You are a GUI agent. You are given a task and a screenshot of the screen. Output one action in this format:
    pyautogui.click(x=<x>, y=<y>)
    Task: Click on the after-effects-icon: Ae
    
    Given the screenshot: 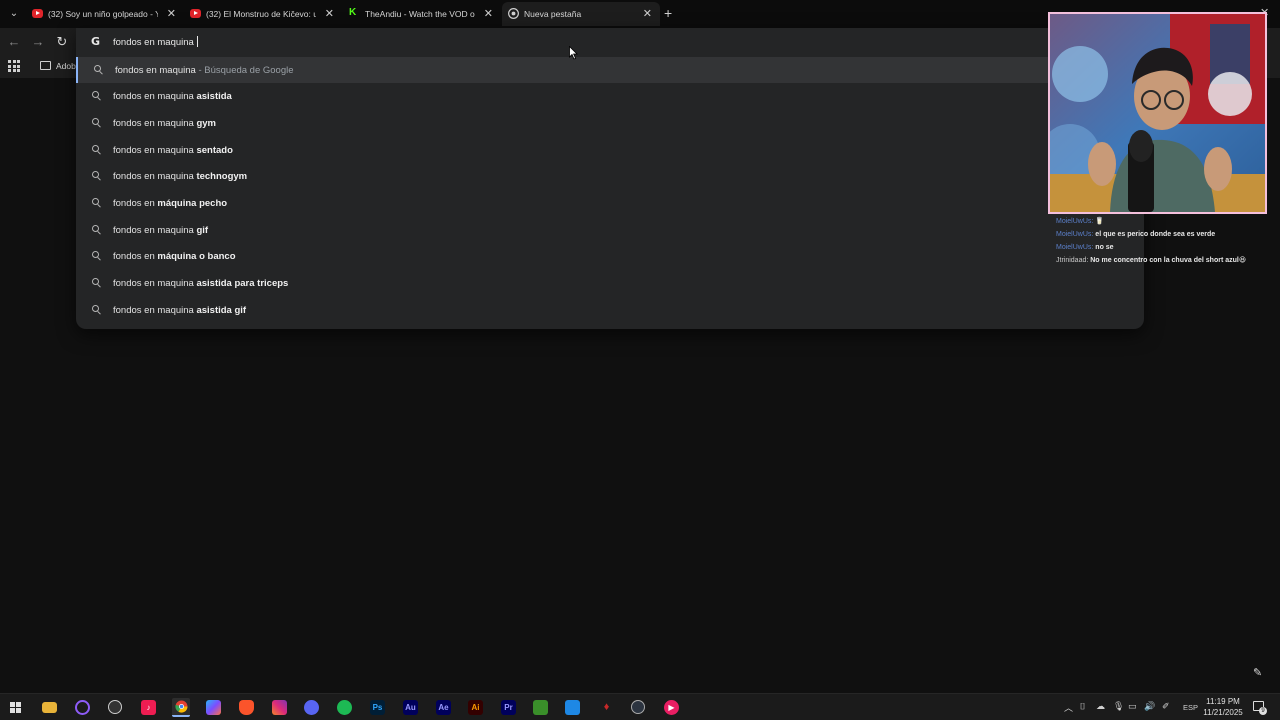 What is the action you would take?
    pyautogui.click(x=443, y=707)
    